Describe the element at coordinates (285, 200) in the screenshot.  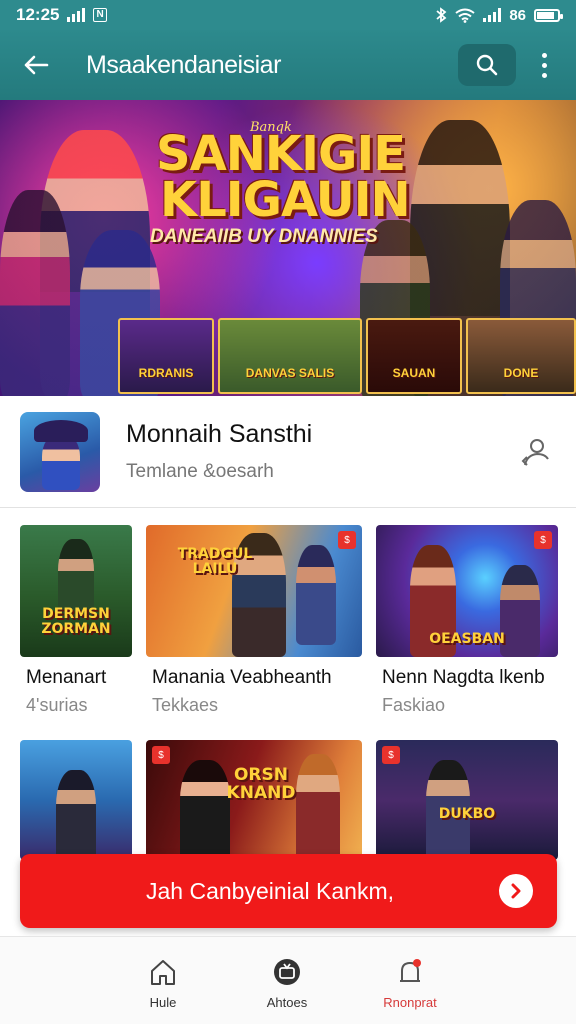
I see `banner-title-line2: KLIGAUIN` at that location.